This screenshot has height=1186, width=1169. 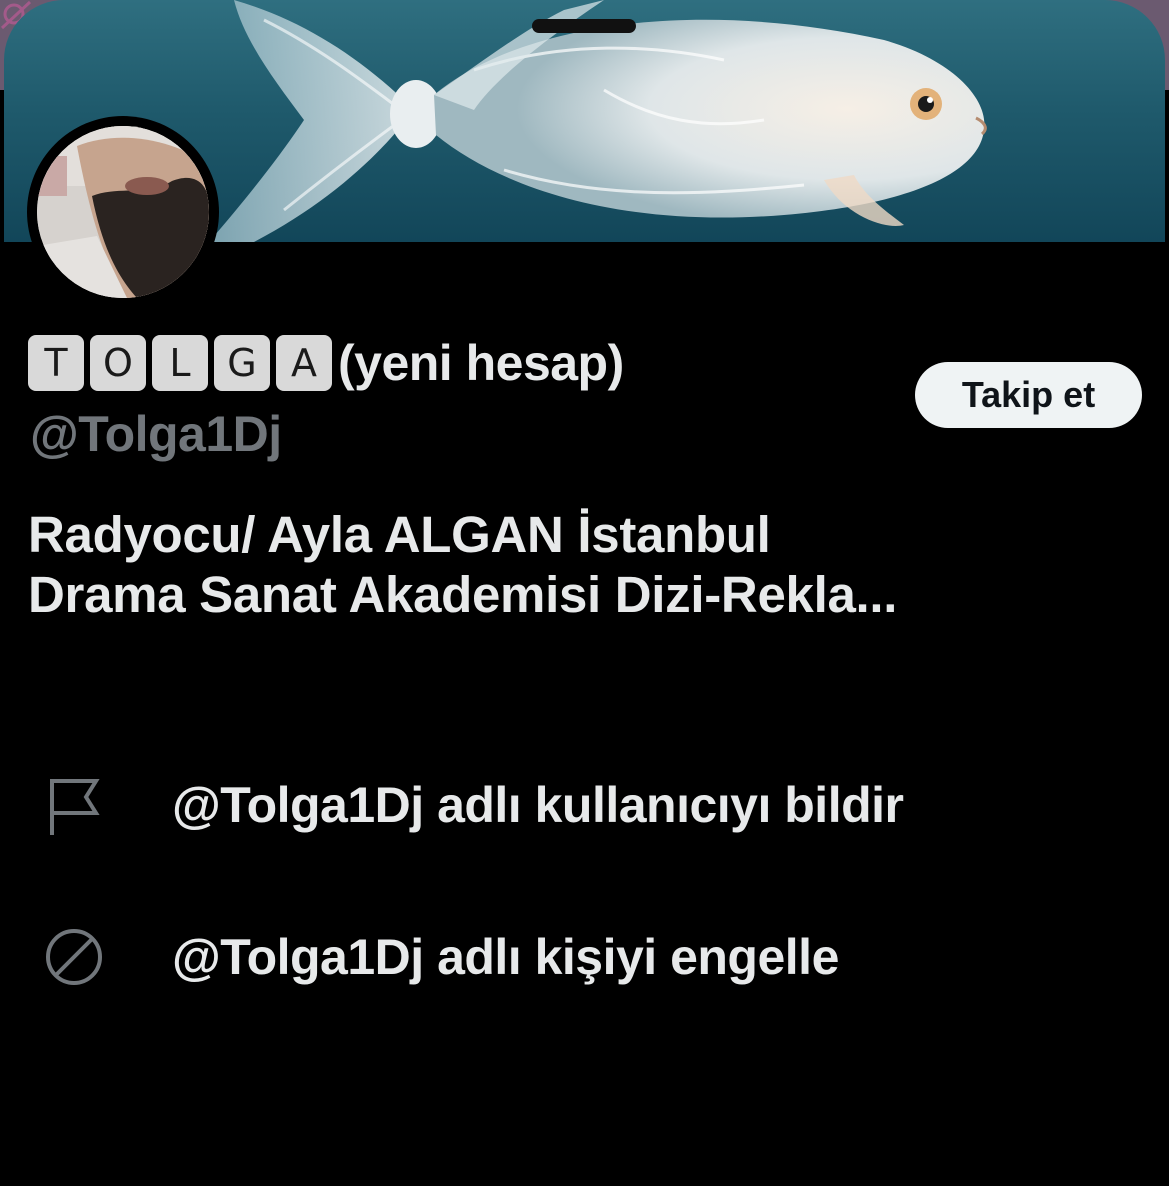 What do you see at coordinates (74, 957) in the screenshot?
I see `block-icon` at bounding box center [74, 957].